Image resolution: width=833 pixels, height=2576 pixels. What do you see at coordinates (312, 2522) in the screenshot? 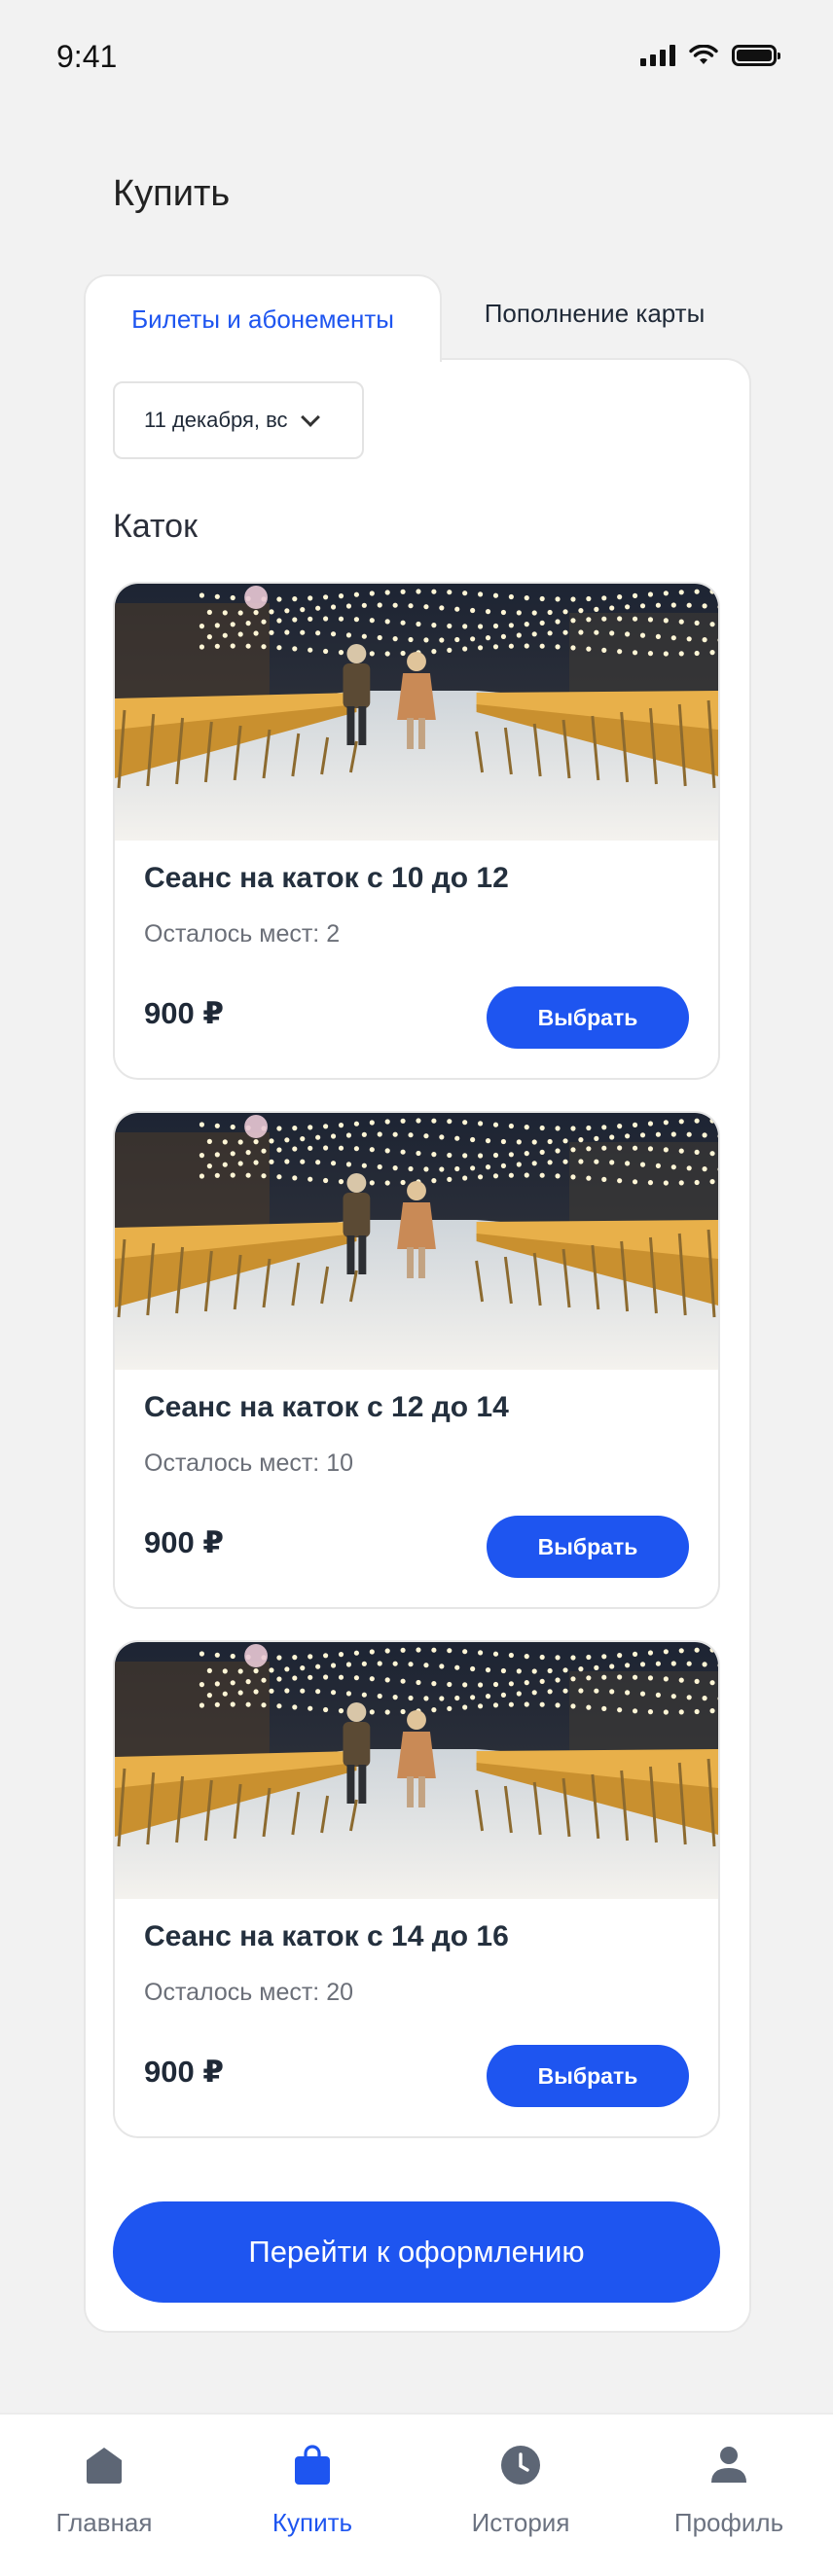
I see `nav-label: Купить` at bounding box center [312, 2522].